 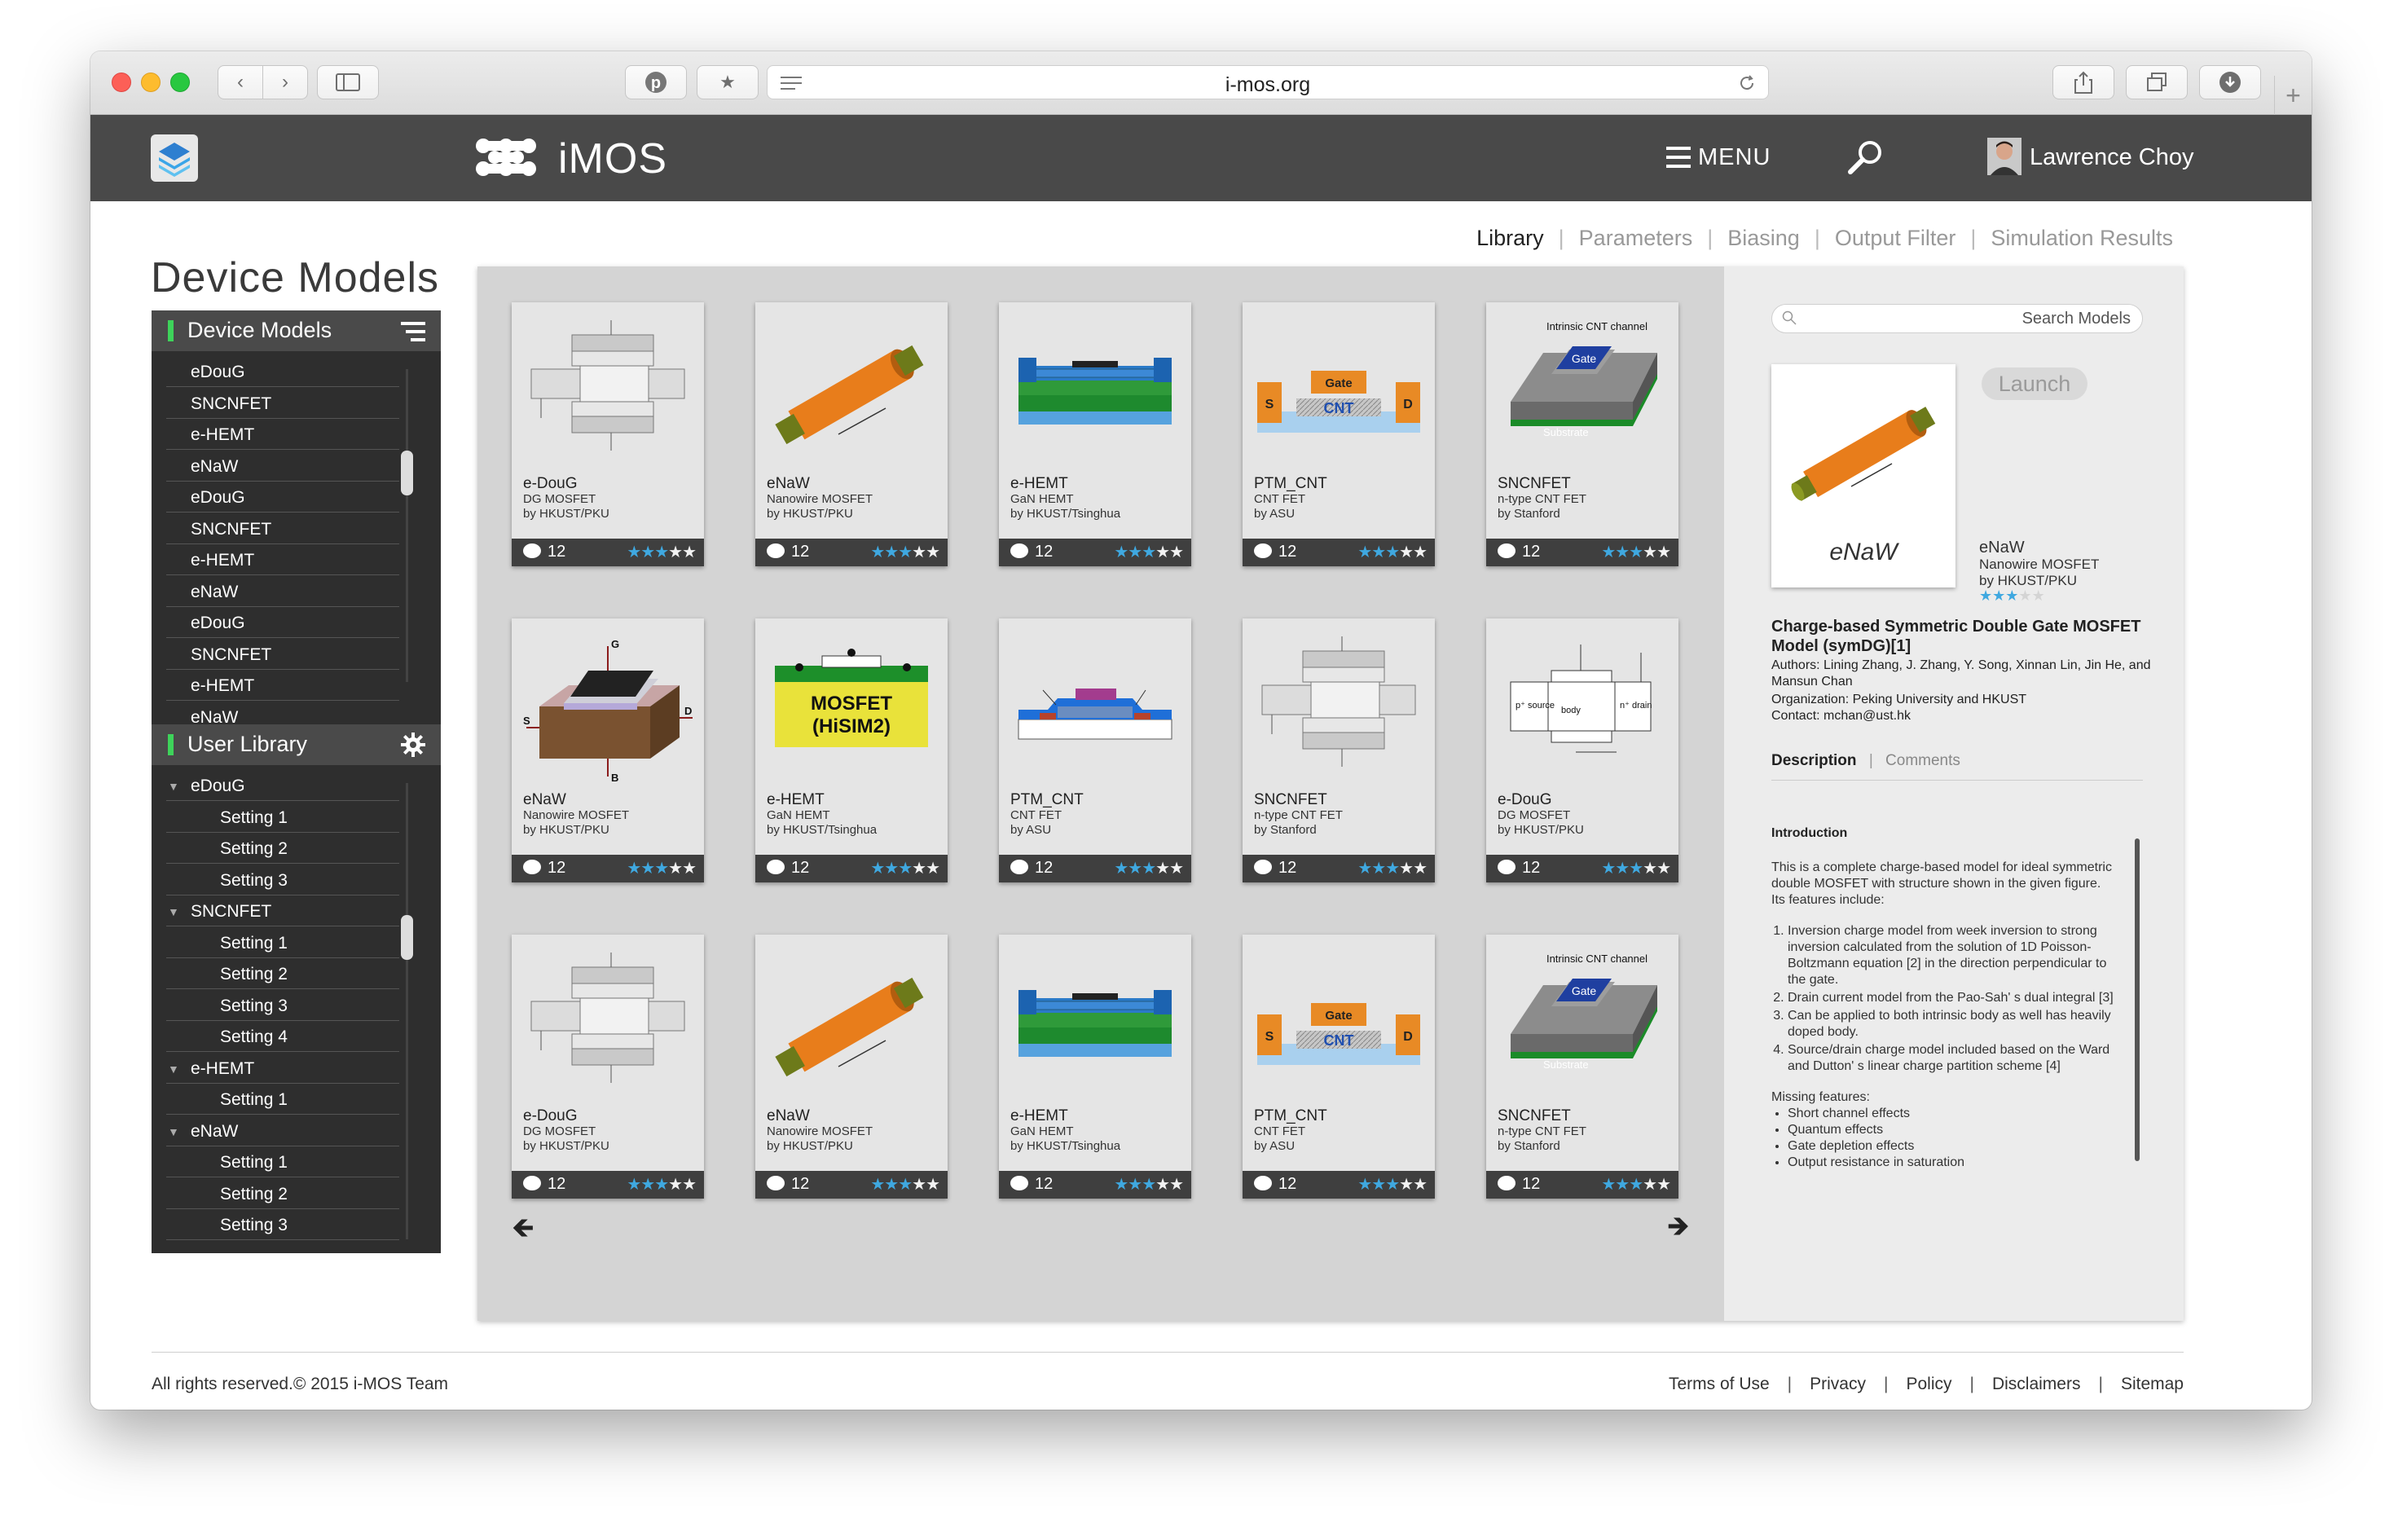 I want to click on tab-parameters: Parameters, so click(x=1636, y=238).